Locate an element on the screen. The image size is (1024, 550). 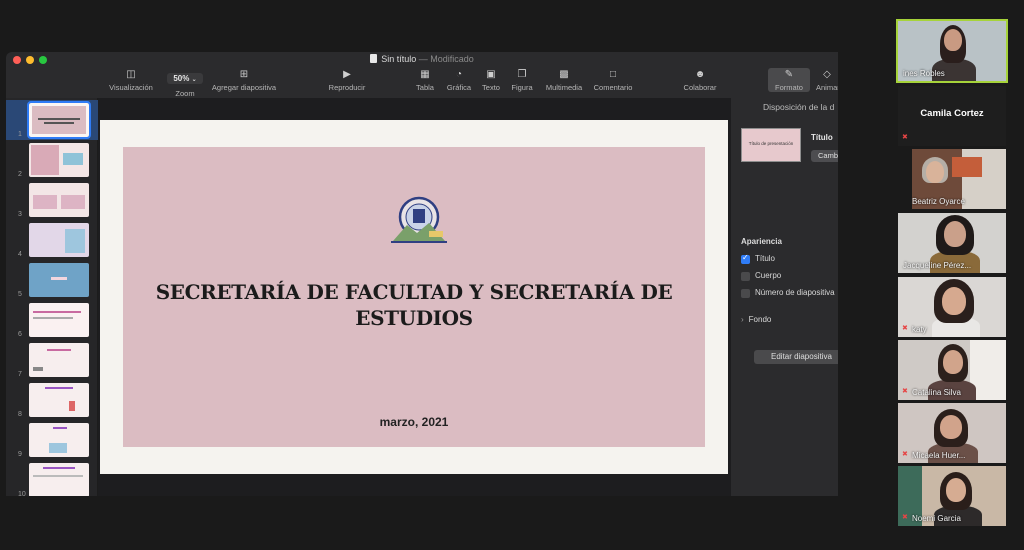
chevron-down-icon: ⌄ is located at coordinates (194, 80).